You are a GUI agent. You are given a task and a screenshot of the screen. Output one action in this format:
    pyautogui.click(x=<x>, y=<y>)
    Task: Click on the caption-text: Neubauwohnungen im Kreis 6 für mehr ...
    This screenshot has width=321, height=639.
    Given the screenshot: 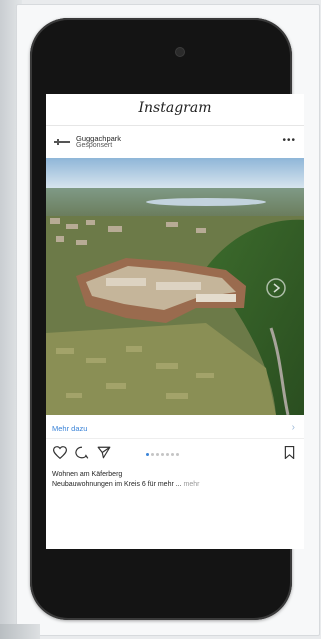 What is the action you would take?
    pyautogui.click(x=117, y=484)
    